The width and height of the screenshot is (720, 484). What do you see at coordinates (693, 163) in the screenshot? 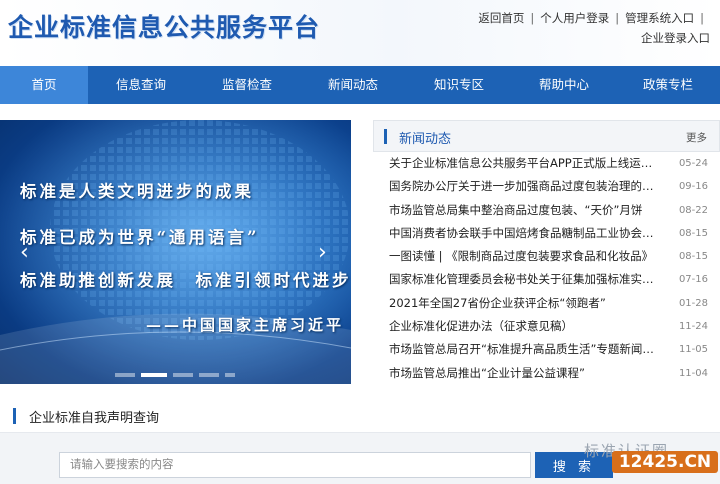
I see `news-item-date: 05-24` at bounding box center [693, 163].